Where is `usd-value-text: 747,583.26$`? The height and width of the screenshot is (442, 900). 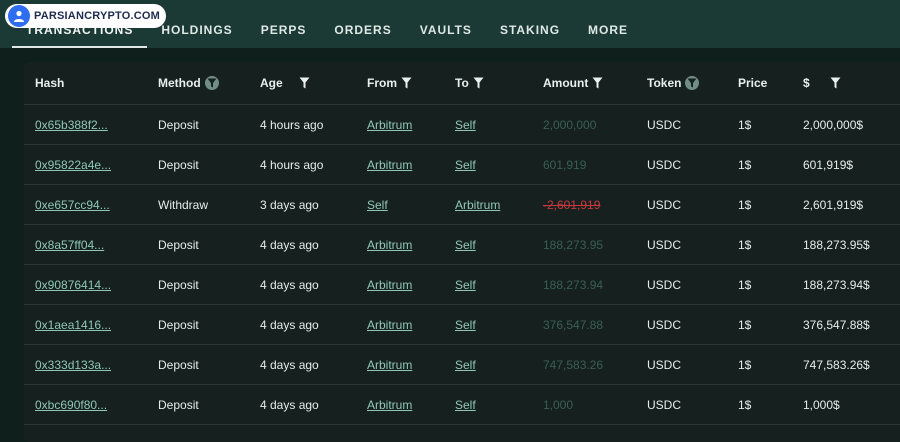
usd-value-text: 747,583.26$ is located at coordinates (836, 364).